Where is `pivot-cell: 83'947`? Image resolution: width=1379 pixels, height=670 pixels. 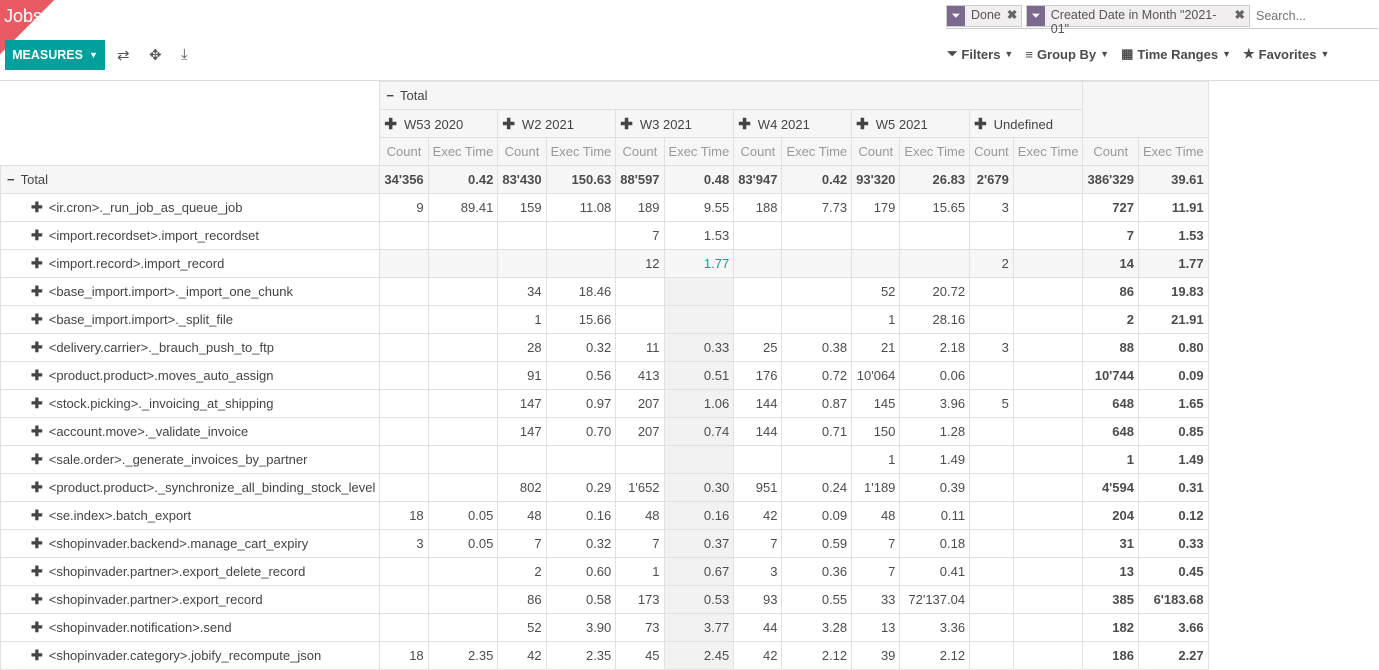 pivot-cell: 83'947 is located at coordinates (758, 179).